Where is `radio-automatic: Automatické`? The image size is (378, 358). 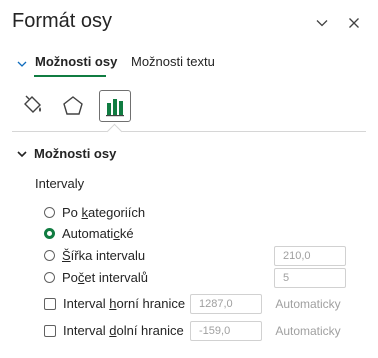
radio-automatic: Automatické is located at coordinates (89, 233).